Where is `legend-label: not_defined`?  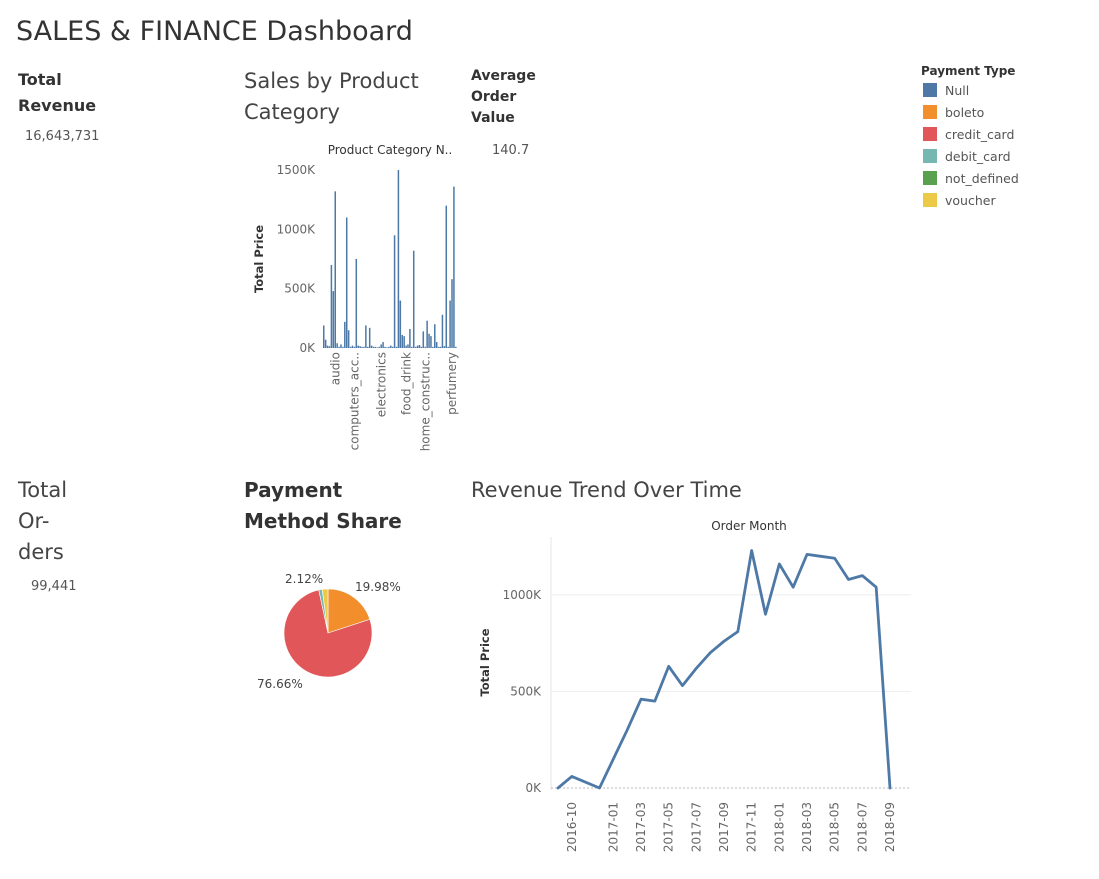 legend-label: not_defined is located at coordinates (982, 178).